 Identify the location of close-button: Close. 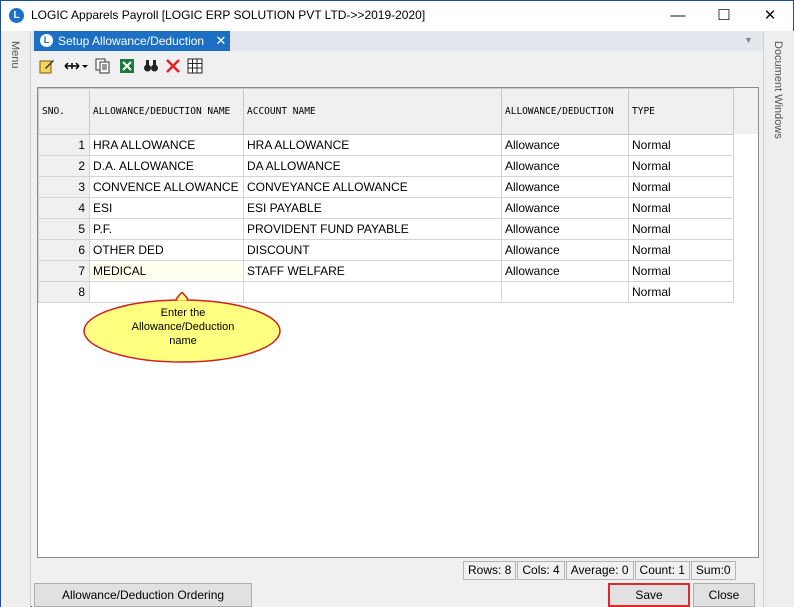
(724, 595).